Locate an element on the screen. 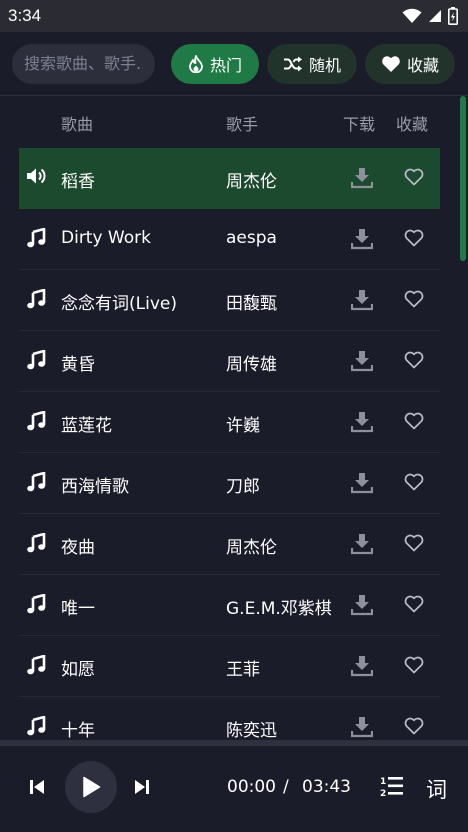 Image resolution: width=468 pixels, height=832 pixels. song-row: 夜曲 周杰伦 is located at coordinates (229, 544).